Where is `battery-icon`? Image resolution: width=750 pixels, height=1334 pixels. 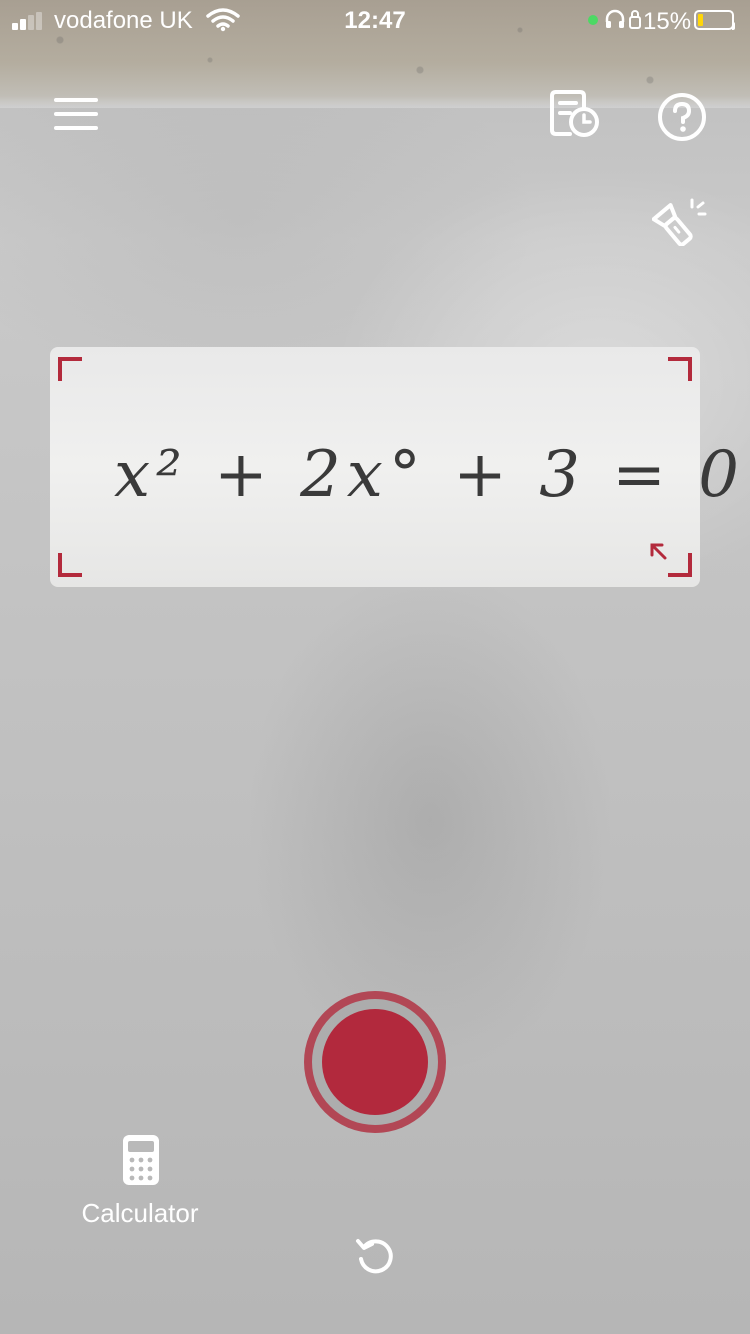 battery-icon is located at coordinates (714, 20).